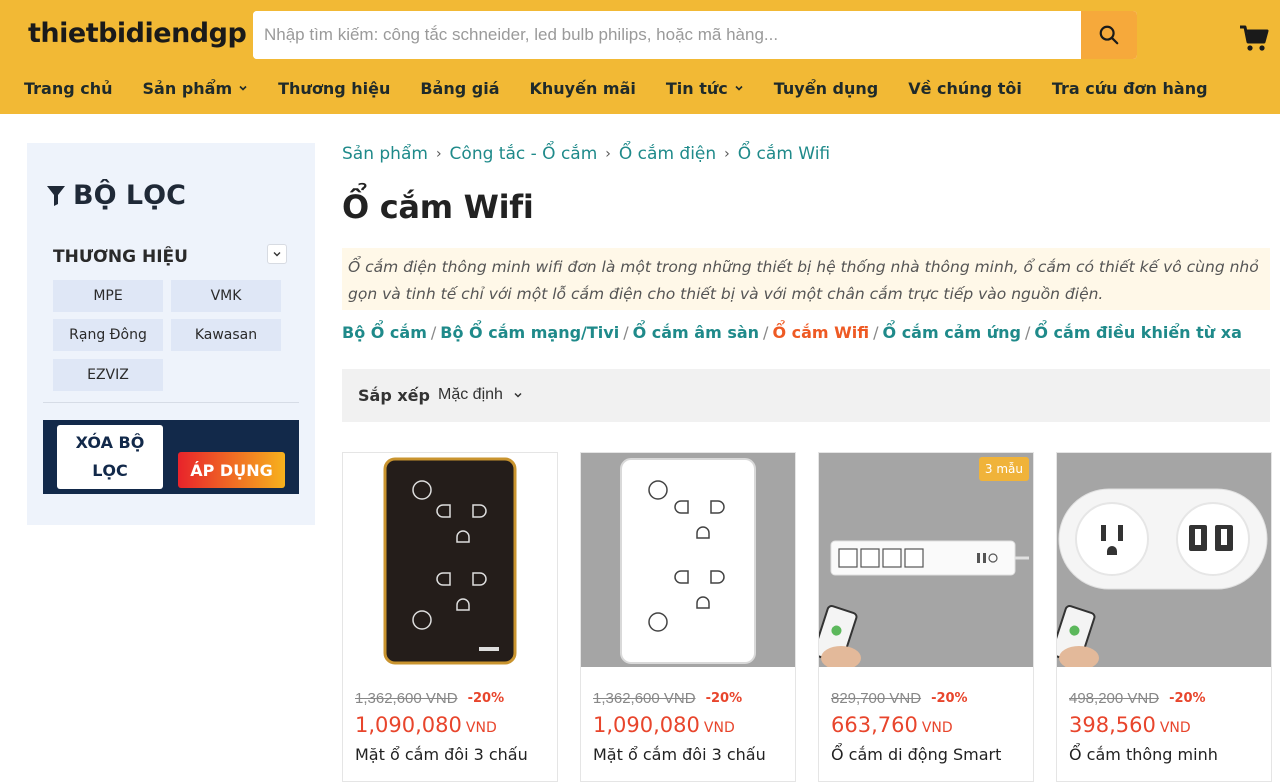  Describe the element at coordinates (820, 332) in the screenshot. I see `sub-category-link-active: Ổ cắm Wifi` at that location.